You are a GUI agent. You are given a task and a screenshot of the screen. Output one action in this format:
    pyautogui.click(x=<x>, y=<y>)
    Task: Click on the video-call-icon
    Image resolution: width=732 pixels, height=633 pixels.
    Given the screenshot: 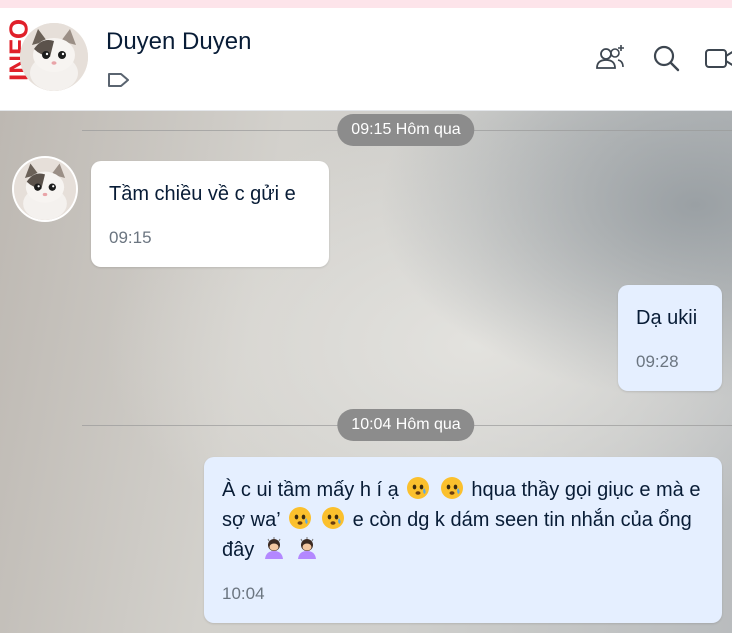 What is the action you would take?
    pyautogui.click(x=718, y=58)
    